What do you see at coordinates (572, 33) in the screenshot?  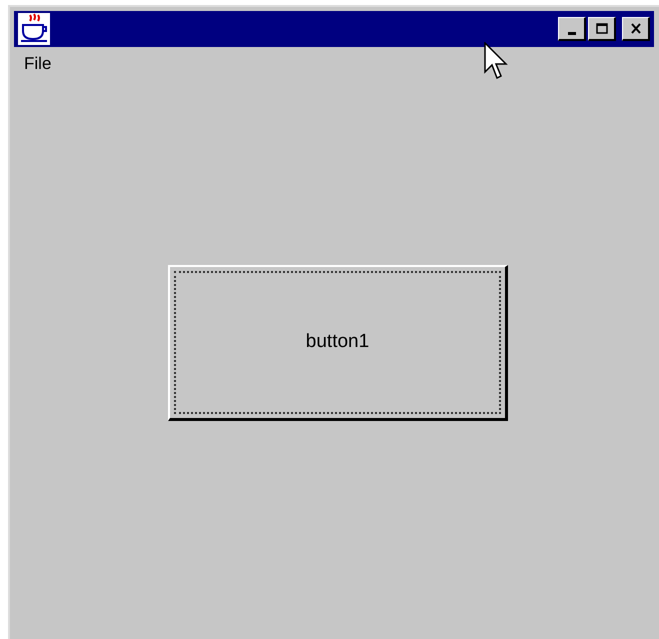 I see `minimize-icon` at bounding box center [572, 33].